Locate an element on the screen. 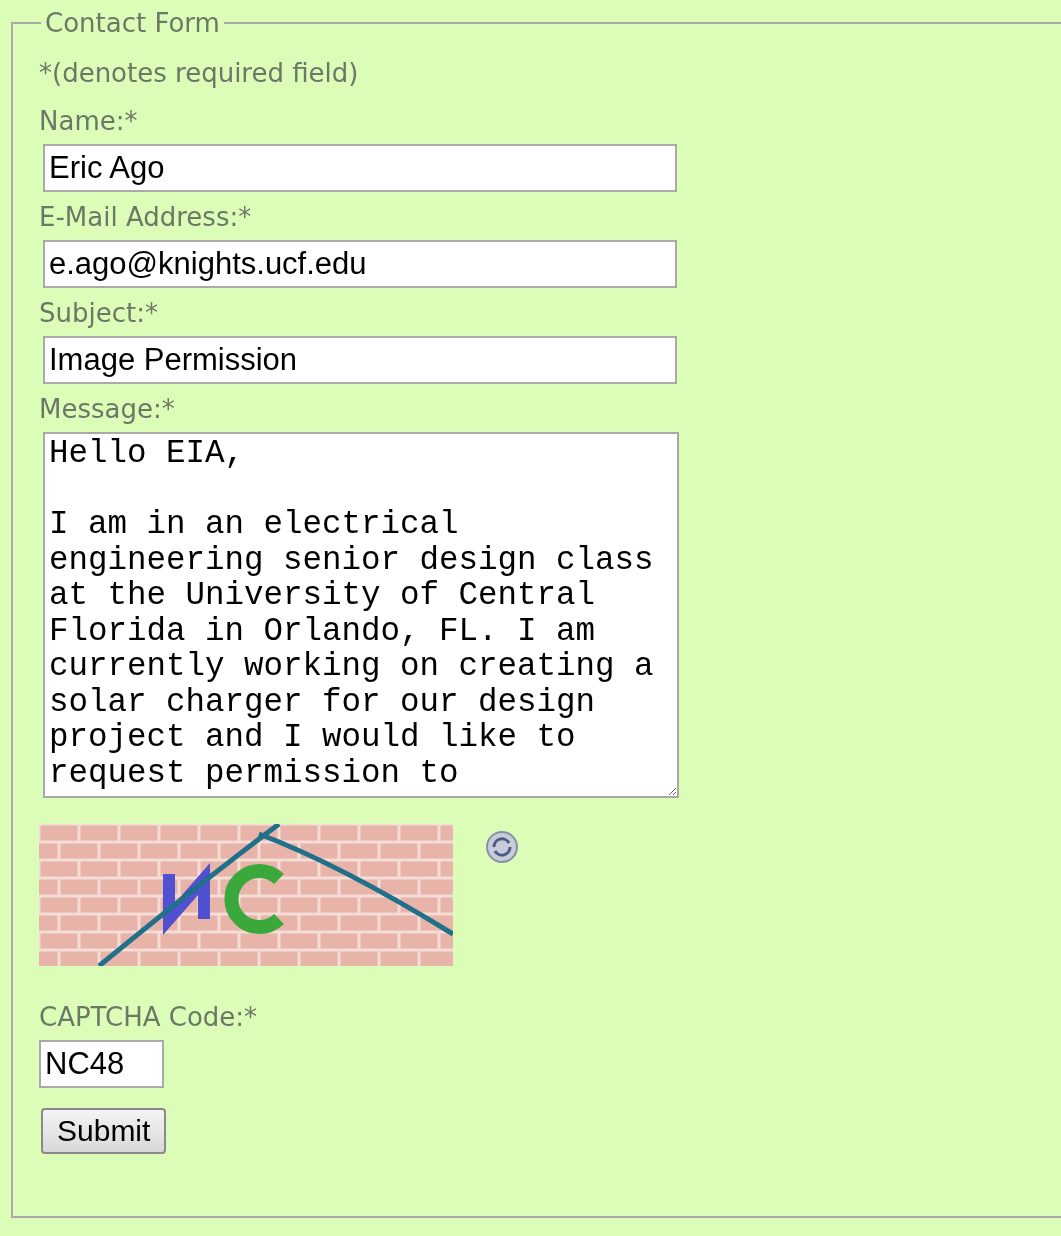 The height and width of the screenshot is (1236, 1061). form-legend: Contact Form is located at coordinates (132, 23).